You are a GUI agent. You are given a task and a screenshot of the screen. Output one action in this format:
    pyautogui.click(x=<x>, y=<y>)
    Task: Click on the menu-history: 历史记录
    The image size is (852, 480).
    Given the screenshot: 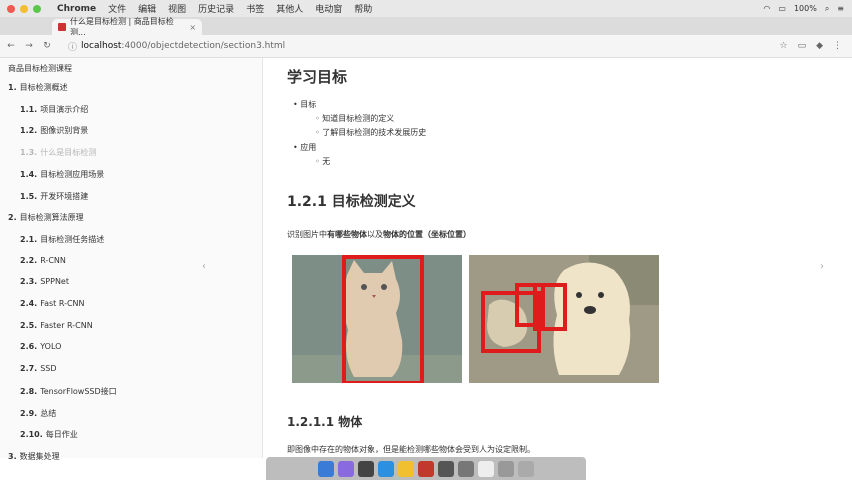 What is the action you would take?
    pyautogui.click(x=216, y=8)
    